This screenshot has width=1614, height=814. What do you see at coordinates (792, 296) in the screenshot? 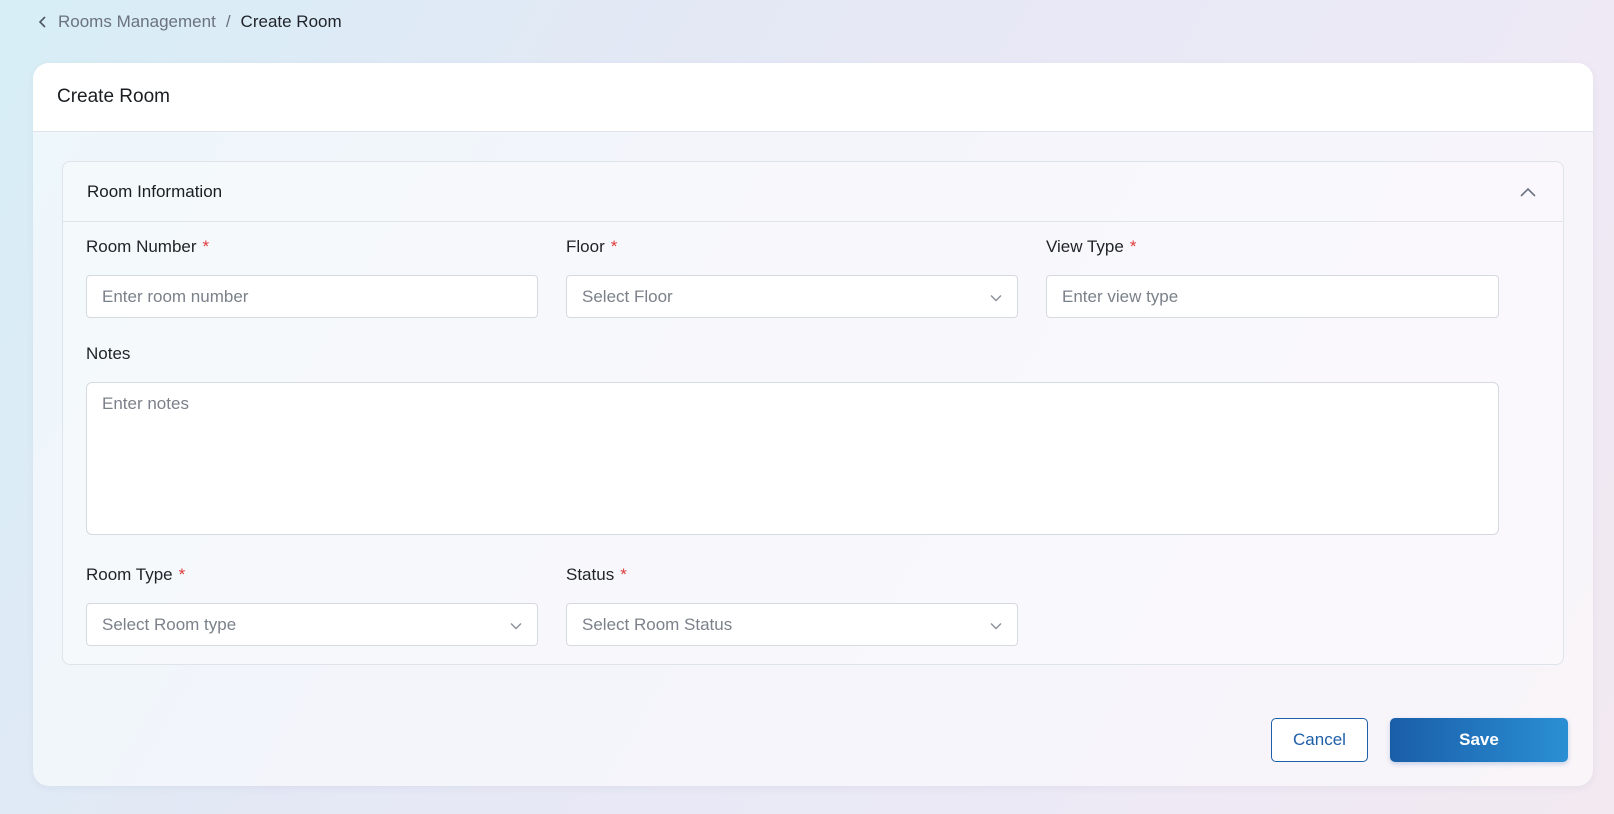
I see `floor-select: Select Floor` at bounding box center [792, 296].